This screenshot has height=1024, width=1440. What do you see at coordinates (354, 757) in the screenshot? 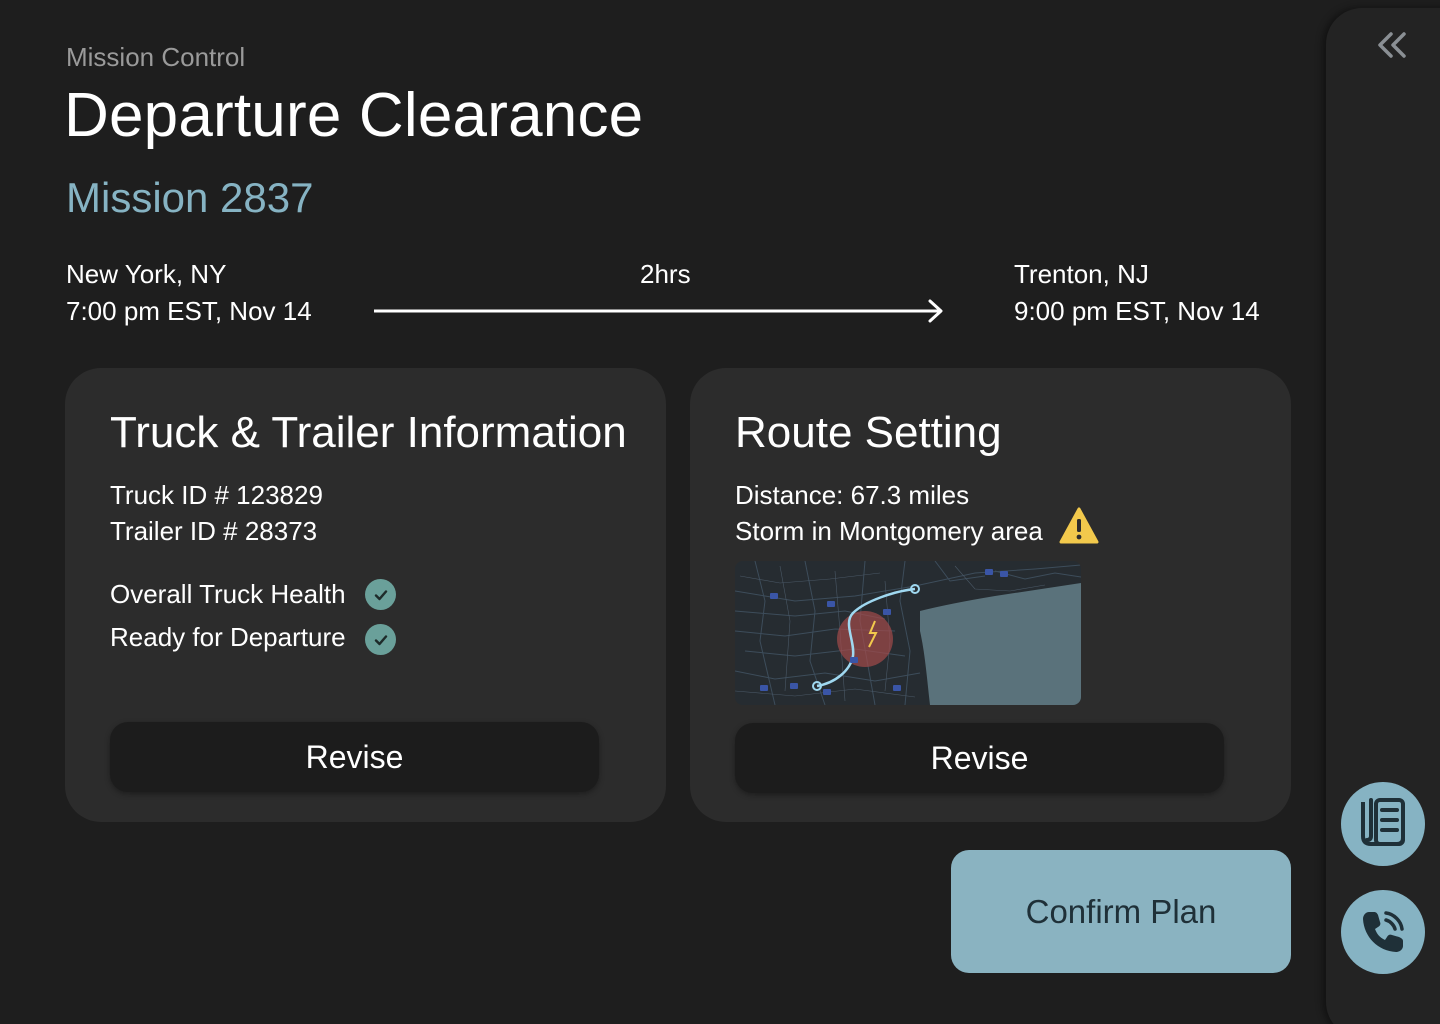
I see `revise-truck-button: Revise` at bounding box center [354, 757].